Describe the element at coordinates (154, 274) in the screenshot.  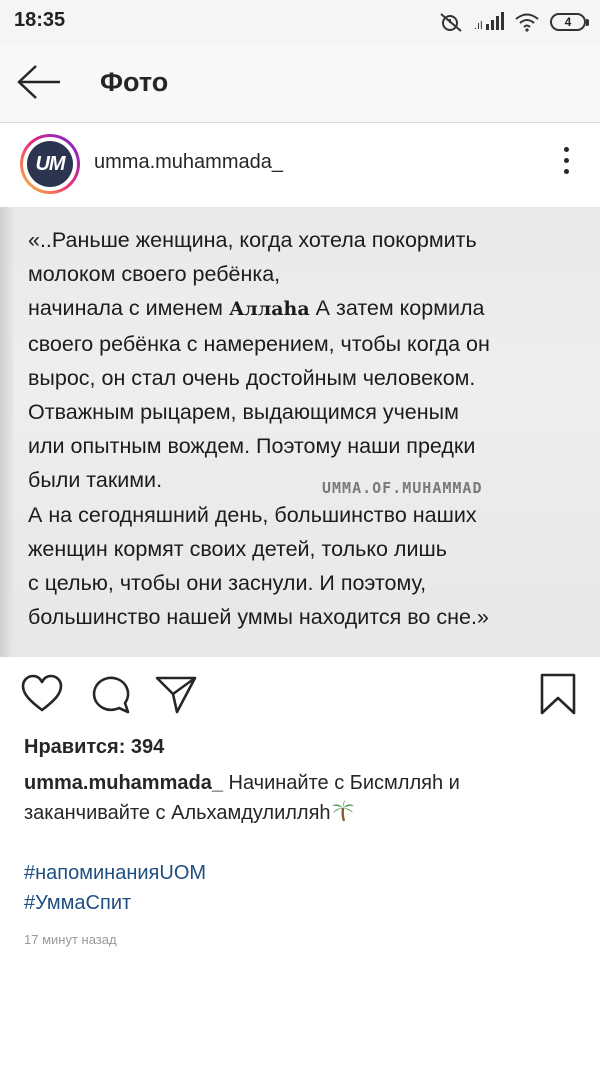
I see `quote-line: молоком своего ребёнка,` at that location.